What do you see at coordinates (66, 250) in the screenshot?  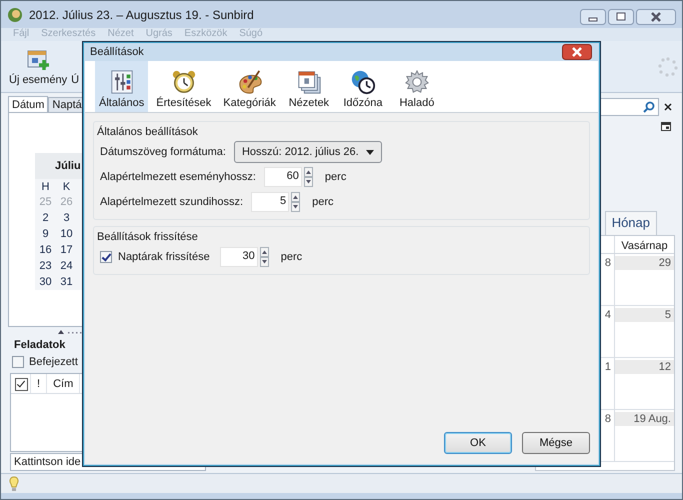 I see `day-cell: 17` at bounding box center [66, 250].